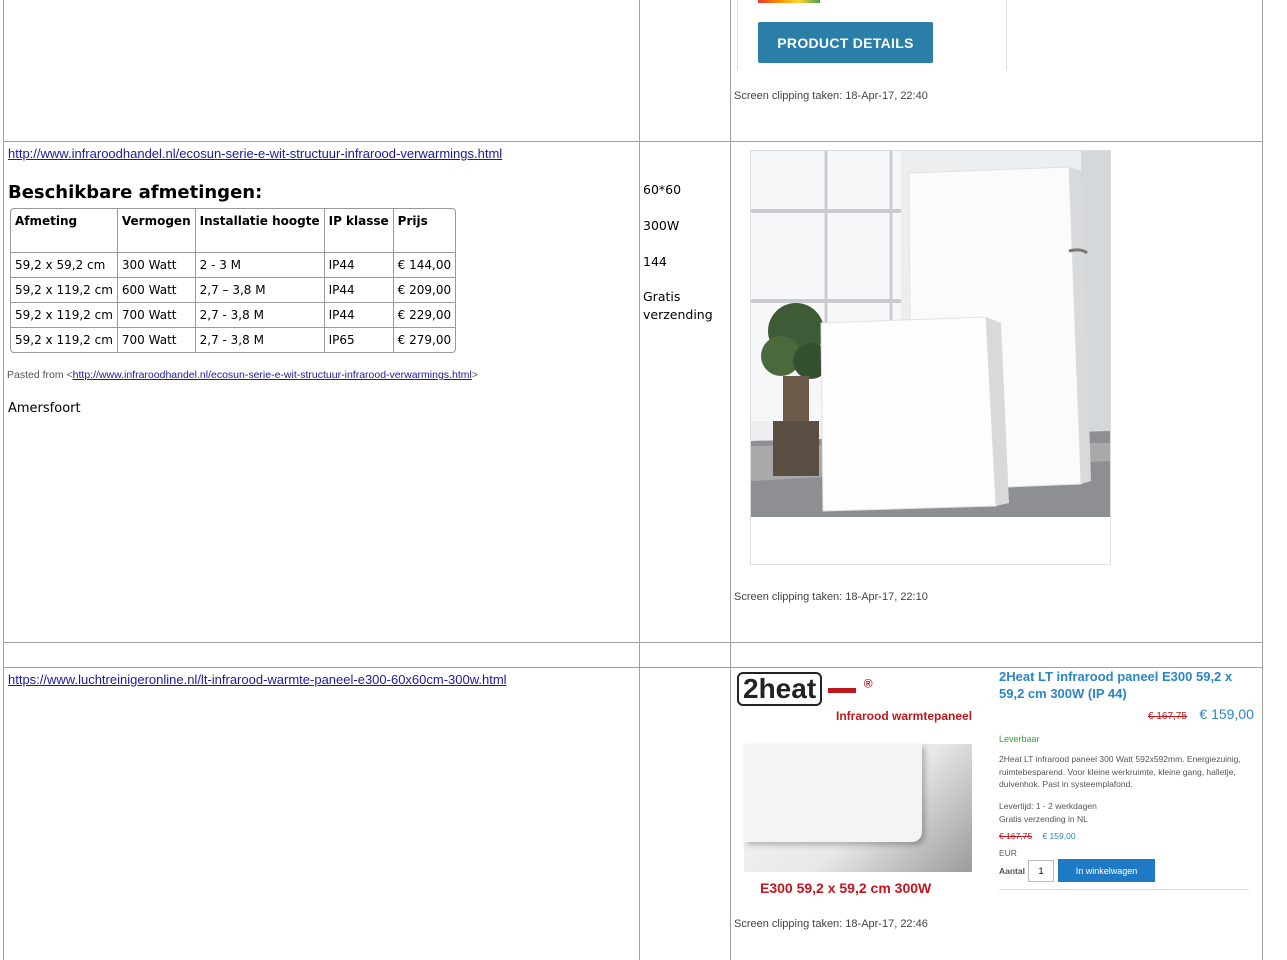 This screenshot has width=1287, height=960. Describe the element at coordinates (44, 408) in the screenshot. I see `city-text: Amersfoort` at that location.